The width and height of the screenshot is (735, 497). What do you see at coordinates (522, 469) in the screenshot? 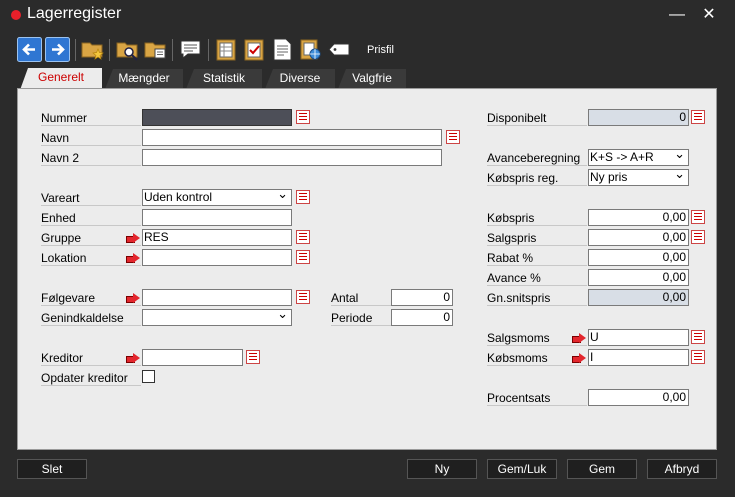
I see `gem-luk-button: Gem/Luk` at bounding box center [522, 469].